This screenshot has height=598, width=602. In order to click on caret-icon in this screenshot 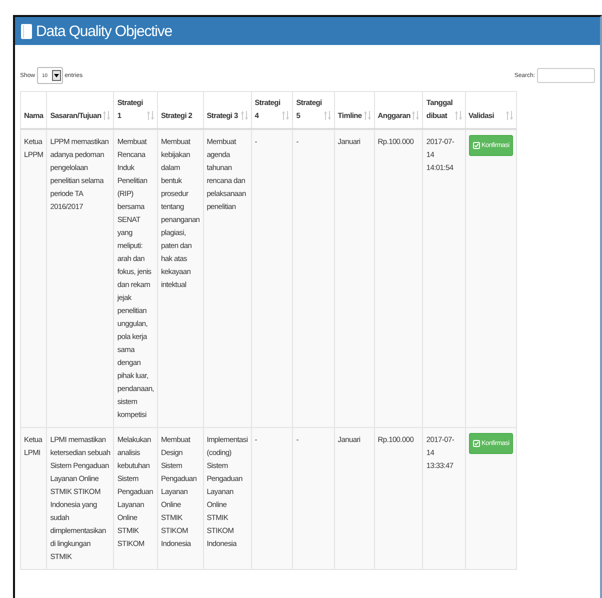, I will do `click(56, 75)`.